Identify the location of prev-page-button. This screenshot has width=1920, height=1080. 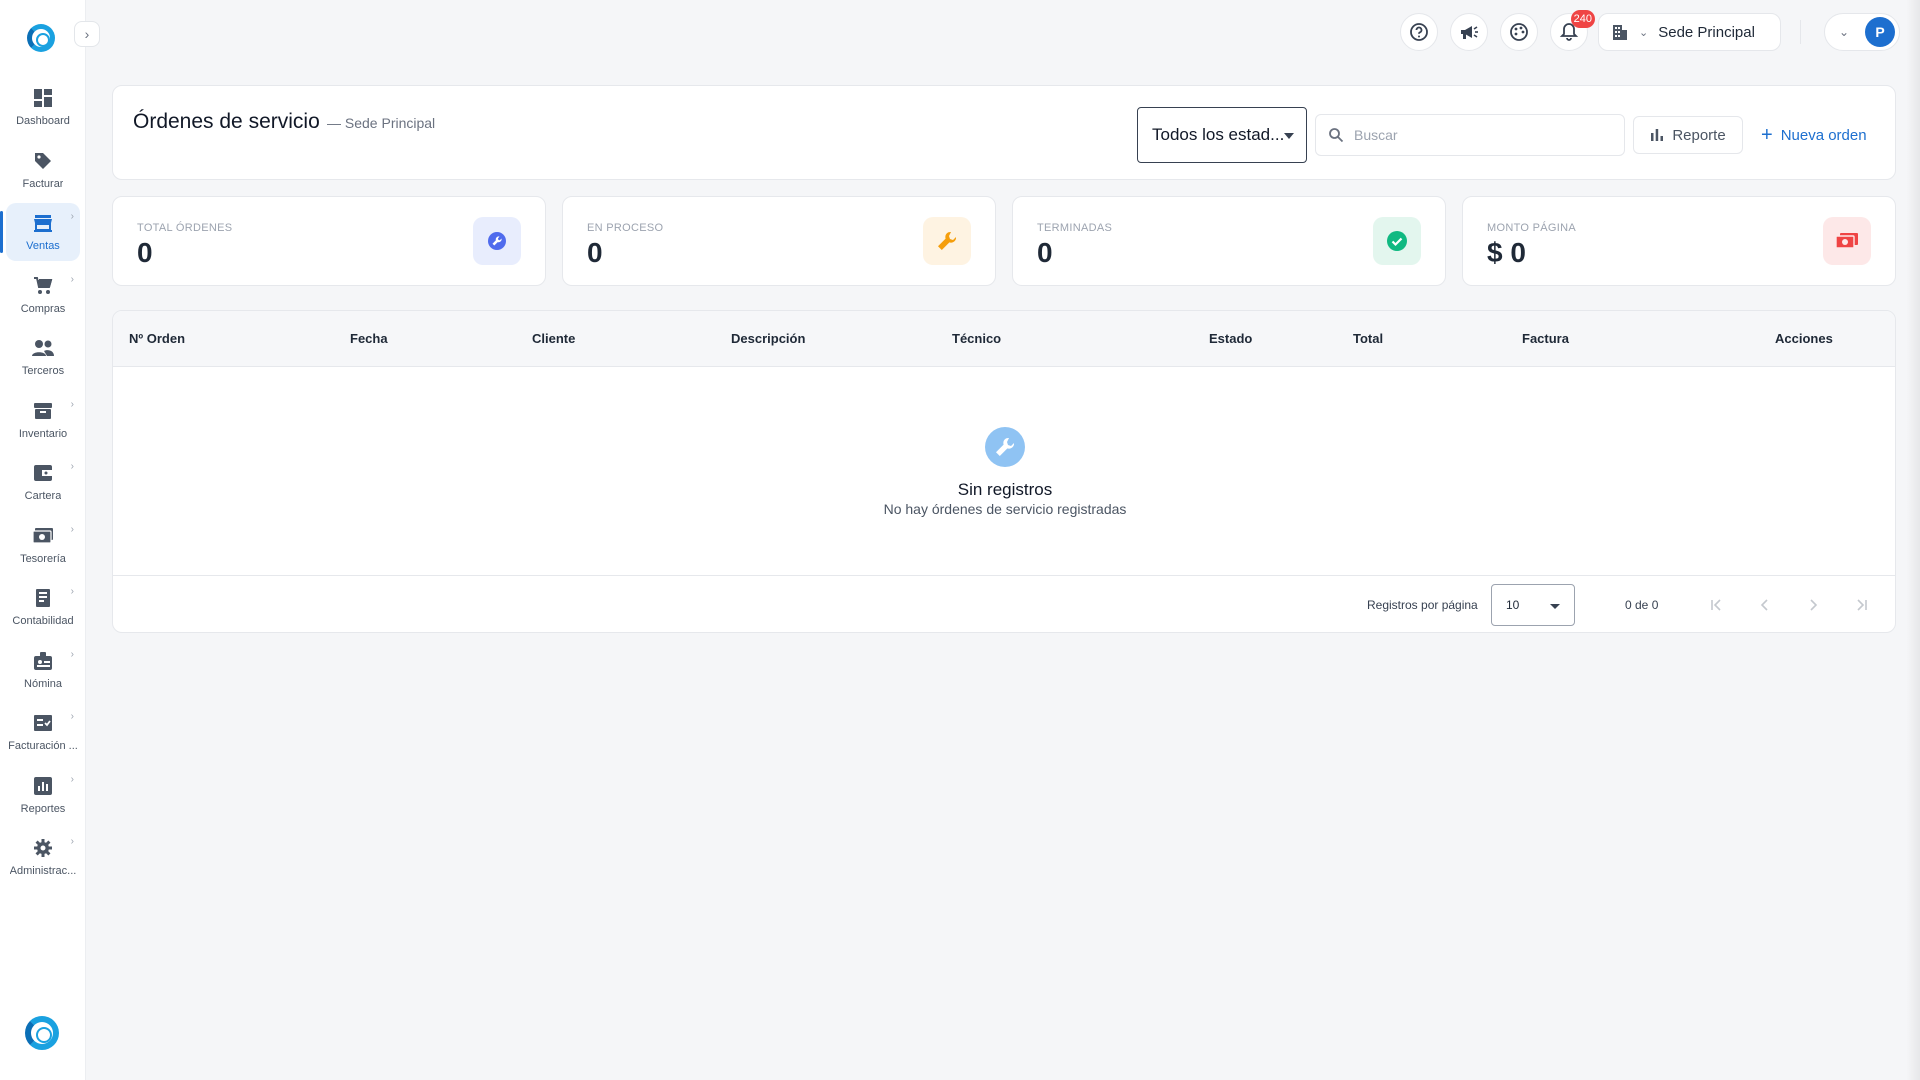
(1765, 605).